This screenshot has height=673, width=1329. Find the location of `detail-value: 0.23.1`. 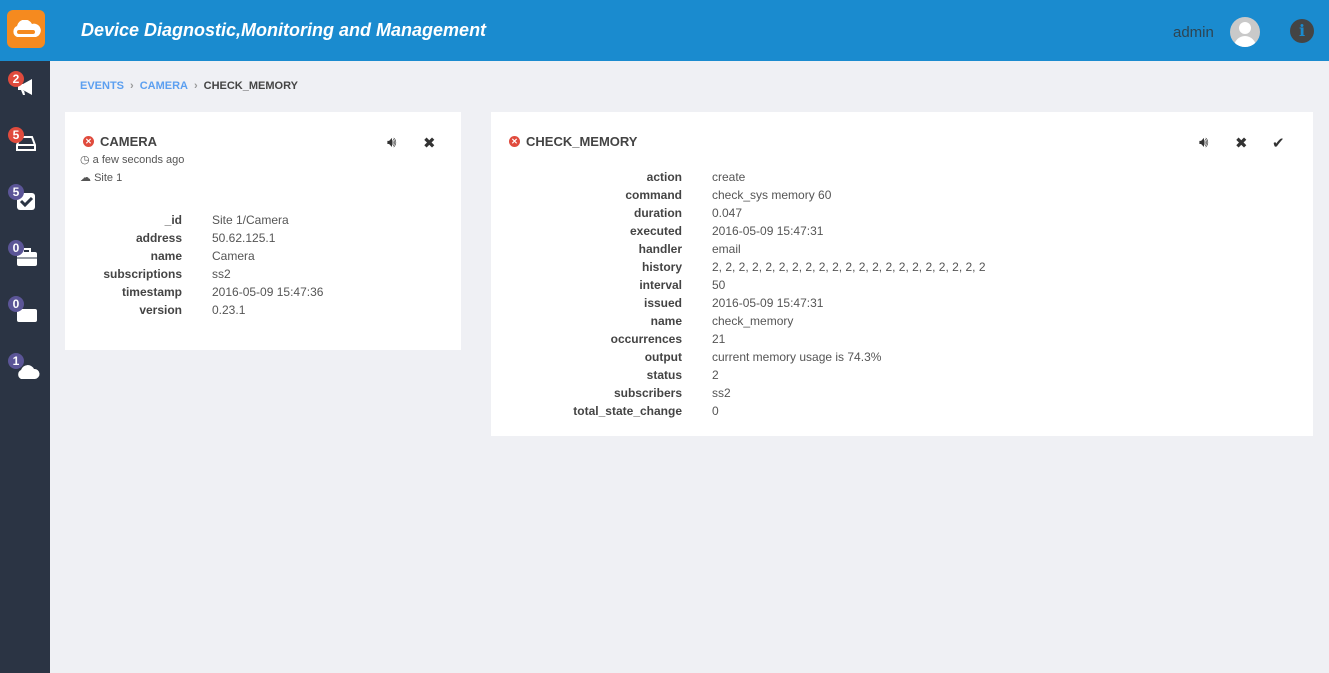

detail-value: 0.23.1 is located at coordinates (229, 310).